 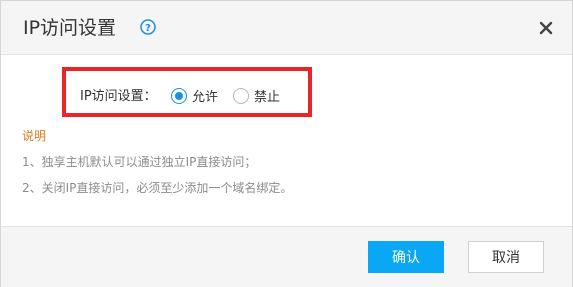 I want to click on radio-deny-label: 禁止, so click(x=267, y=97).